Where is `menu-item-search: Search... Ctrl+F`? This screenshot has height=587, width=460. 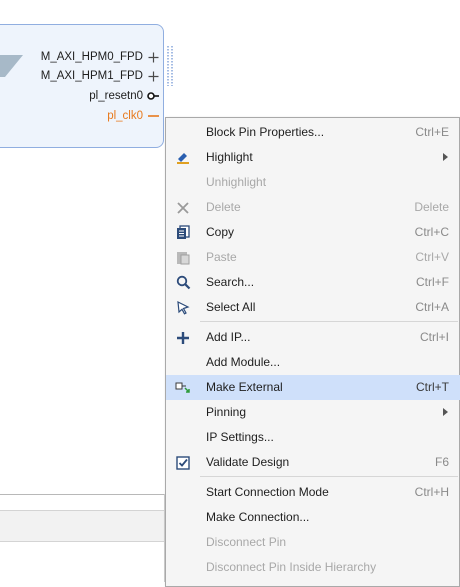 menu-item-search: Search... Ctrl+F is located at coordinates (313, 282).